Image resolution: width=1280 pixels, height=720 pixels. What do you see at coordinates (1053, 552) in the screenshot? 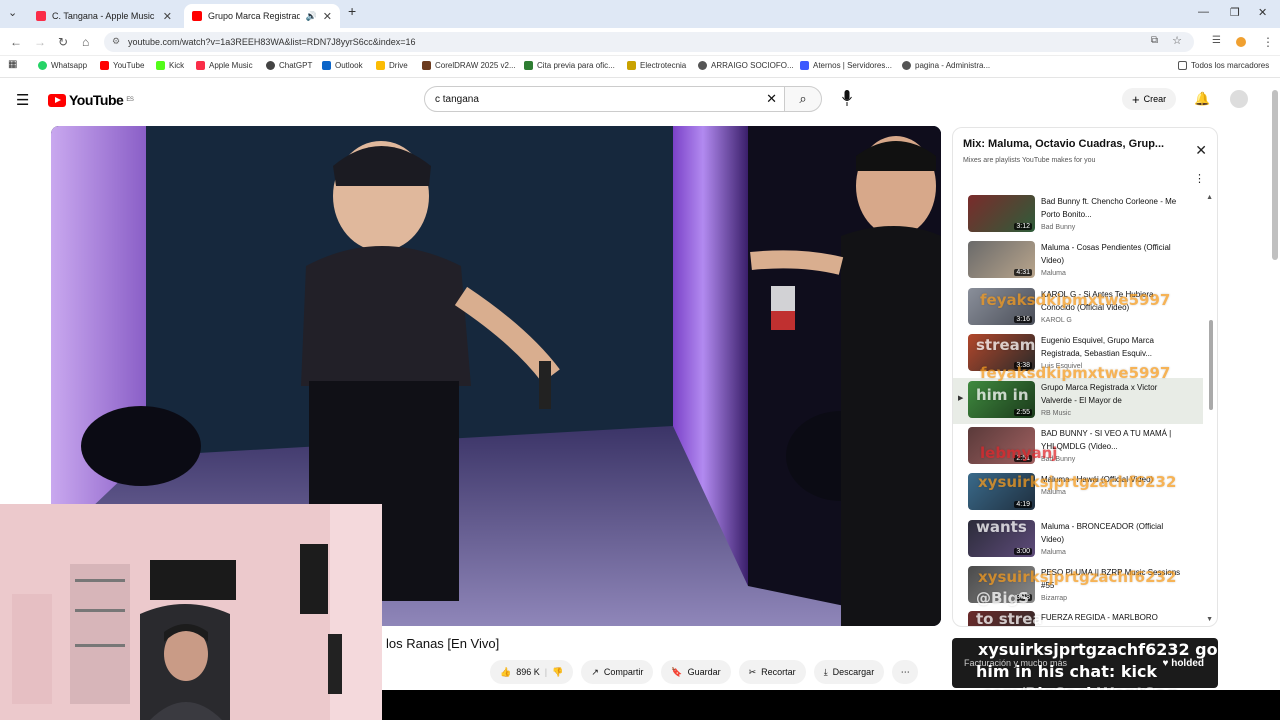
I see `item-channel: Maluma` at bounding box center [1053, 552].